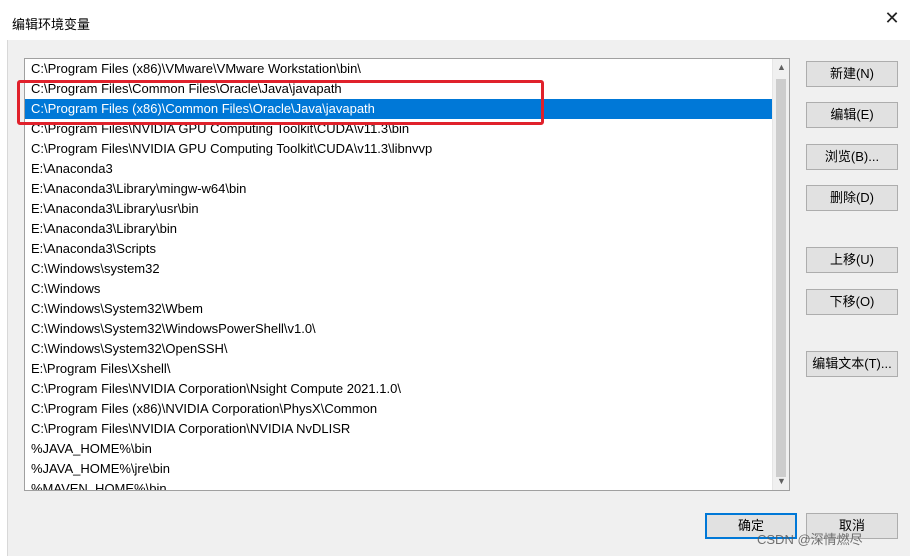 The height and width of the screenshot is (556, 910). Describe the element at coordinates (398, 169) in the screenshot. I see `list-item: E:\Anaconda3` at that location.